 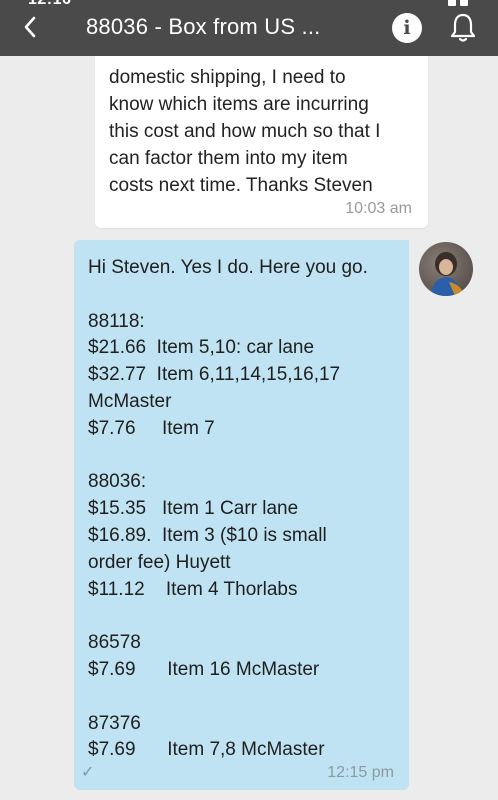 I want to click on message-timestamp: 10:03 am, so click(x=378, y=208).